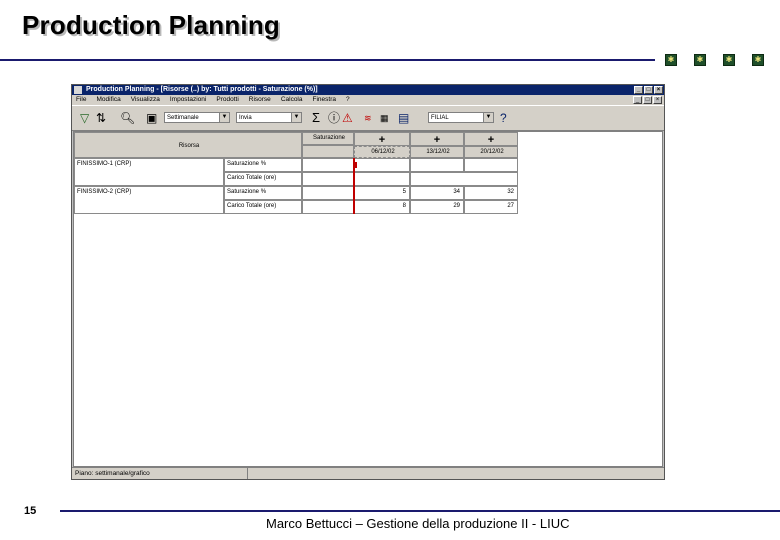 The width and height of the screenshot is (780, 540). Describe the element at coordinates (145, 100) in the screenshot. I see `menu-visualizza: Visualizza` at that location.